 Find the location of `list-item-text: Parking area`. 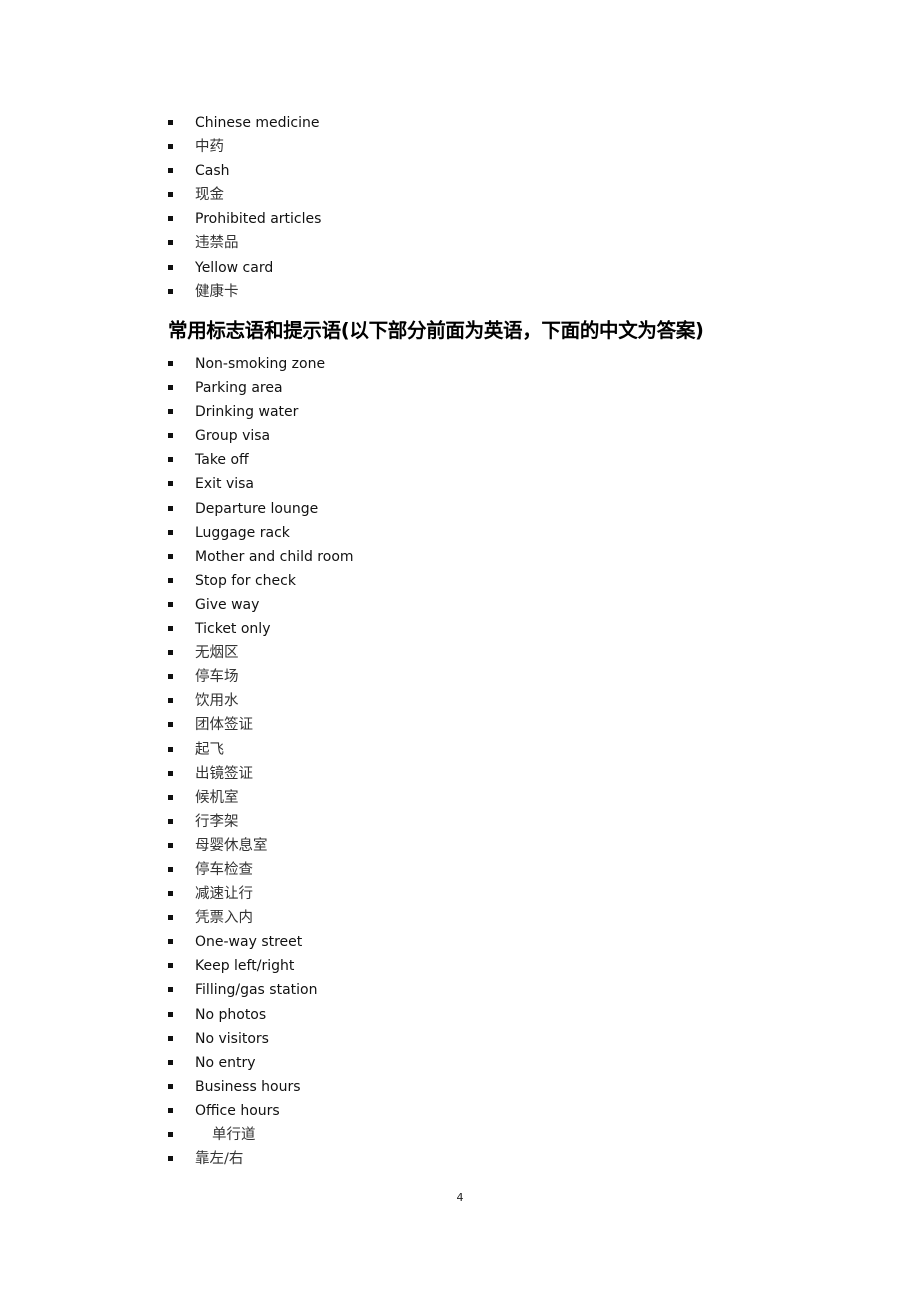

list-item-text: Parking area is located at coordinates (239, 388).